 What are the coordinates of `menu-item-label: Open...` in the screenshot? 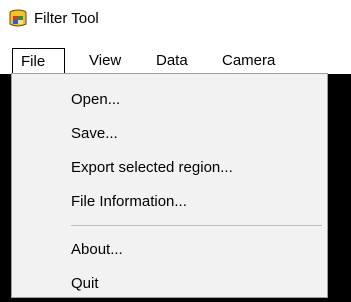 It's located at (96, 99).